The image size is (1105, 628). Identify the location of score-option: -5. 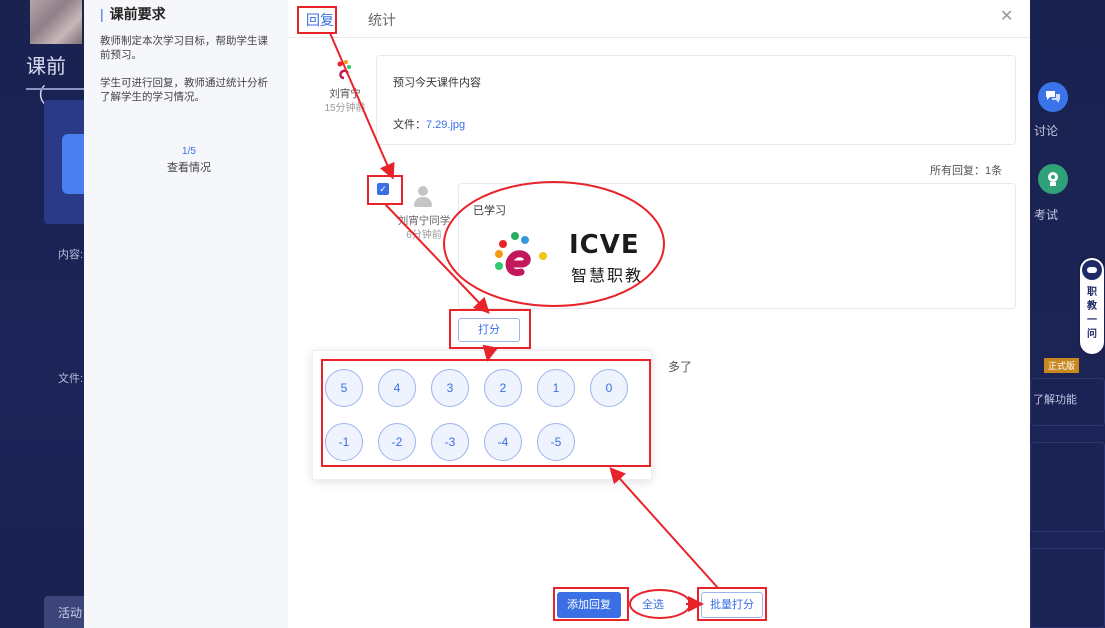
(556, 442).